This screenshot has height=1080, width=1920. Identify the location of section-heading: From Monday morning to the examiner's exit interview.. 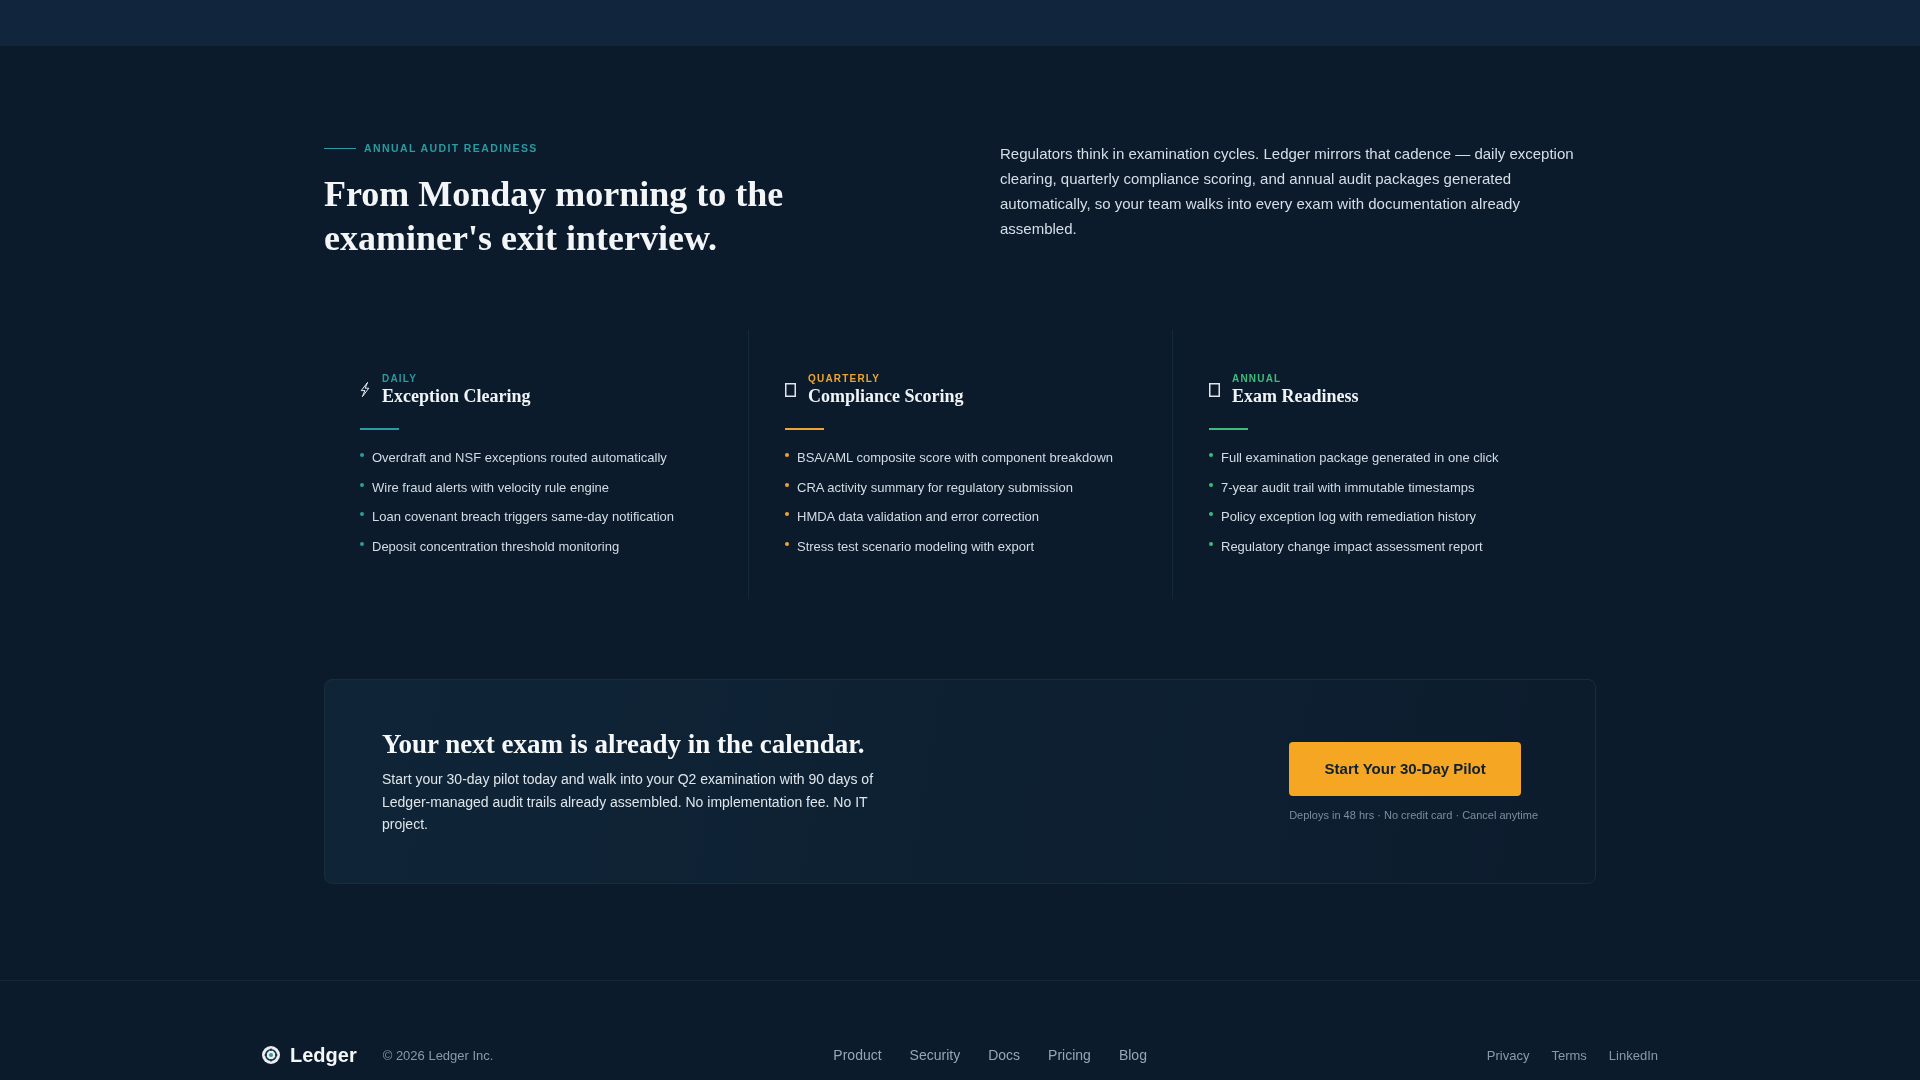
(554, 216).